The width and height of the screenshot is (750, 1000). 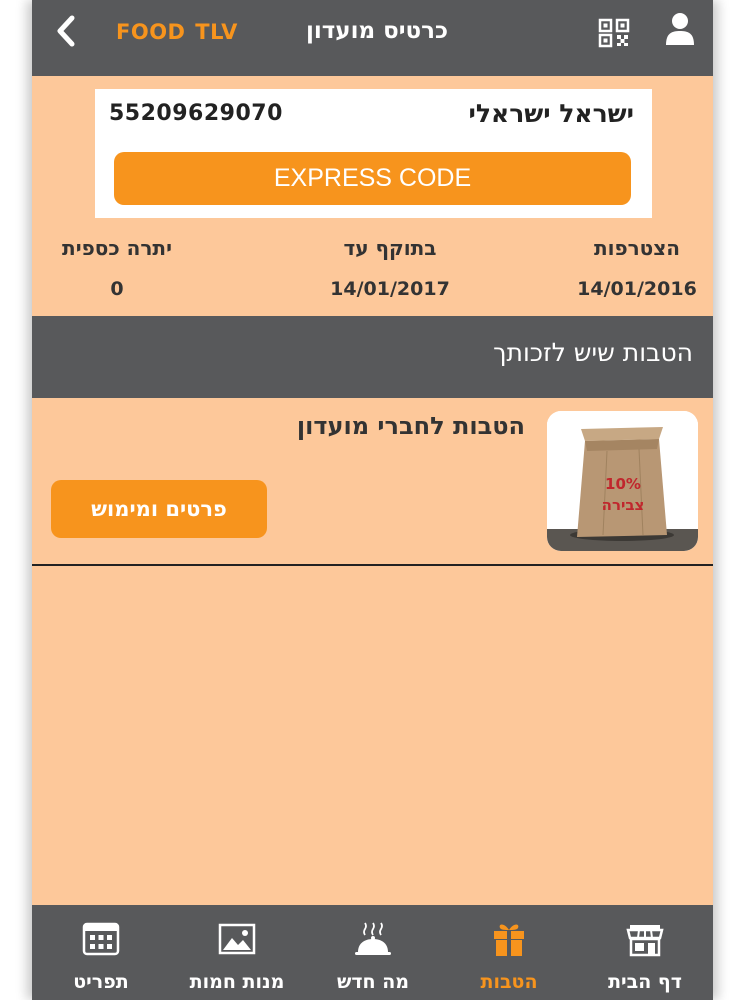 I want to click on nav-item-home: דף הבית, so click(x=645, y=952).